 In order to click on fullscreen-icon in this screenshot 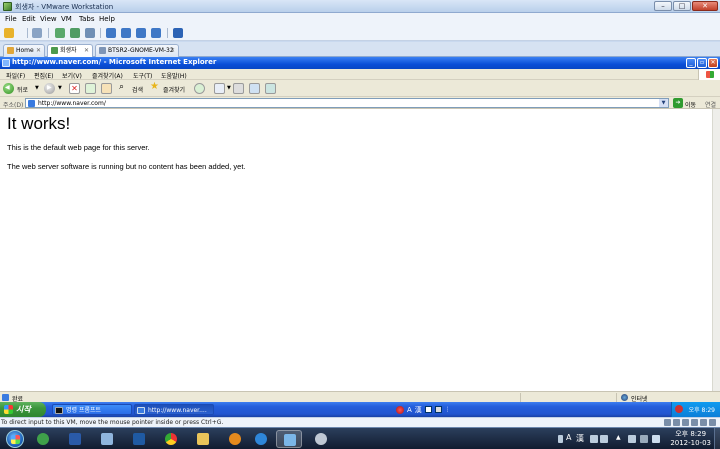, I will do `click(141, 33)`.